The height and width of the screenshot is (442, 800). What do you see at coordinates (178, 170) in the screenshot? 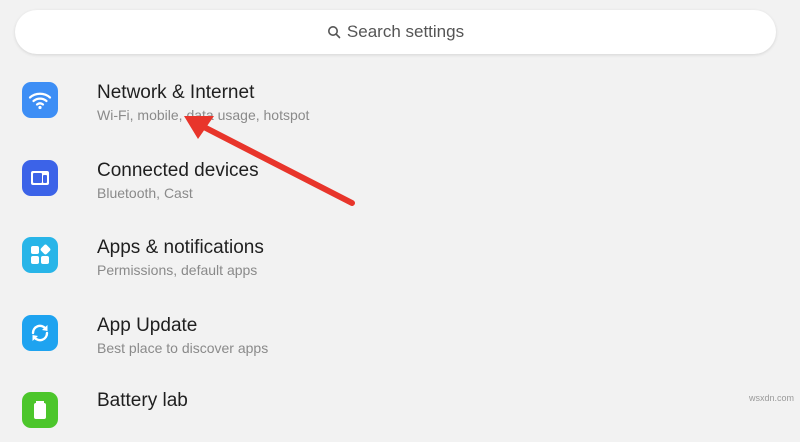
I see `setting-title: Connected devices` at bounding box center [178, 170].